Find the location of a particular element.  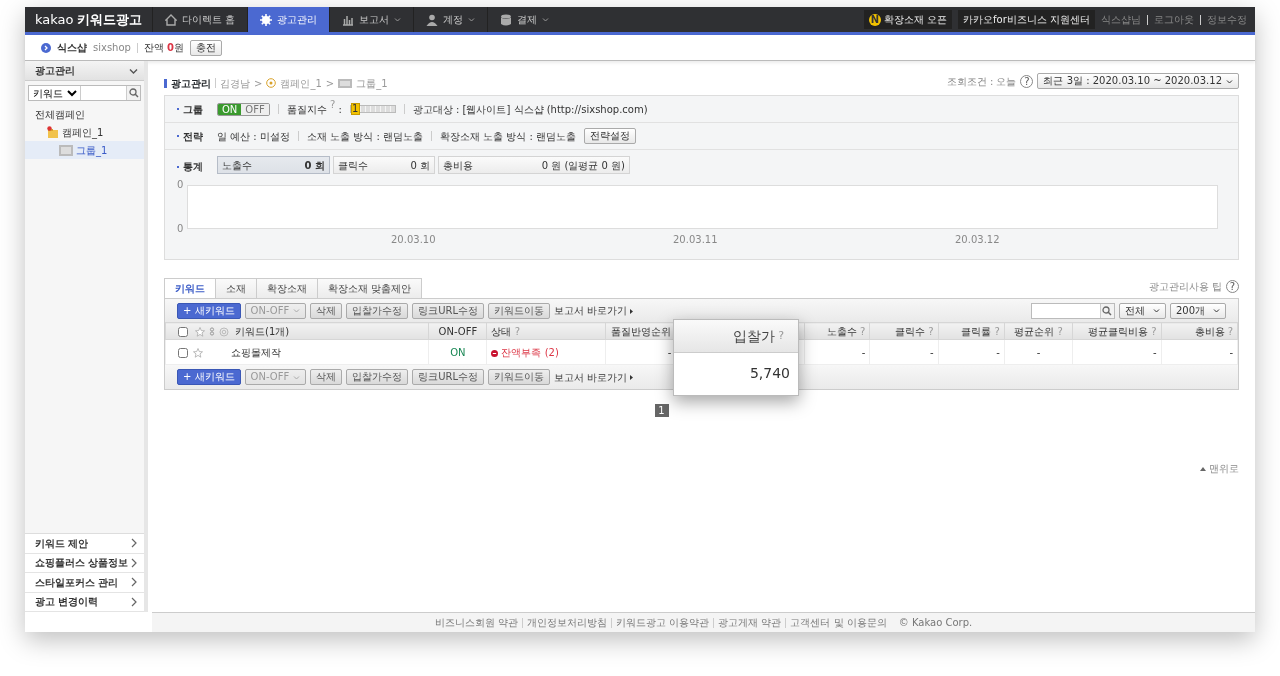

header-link: 식스샵님 is located at coordinates (1121, 19).